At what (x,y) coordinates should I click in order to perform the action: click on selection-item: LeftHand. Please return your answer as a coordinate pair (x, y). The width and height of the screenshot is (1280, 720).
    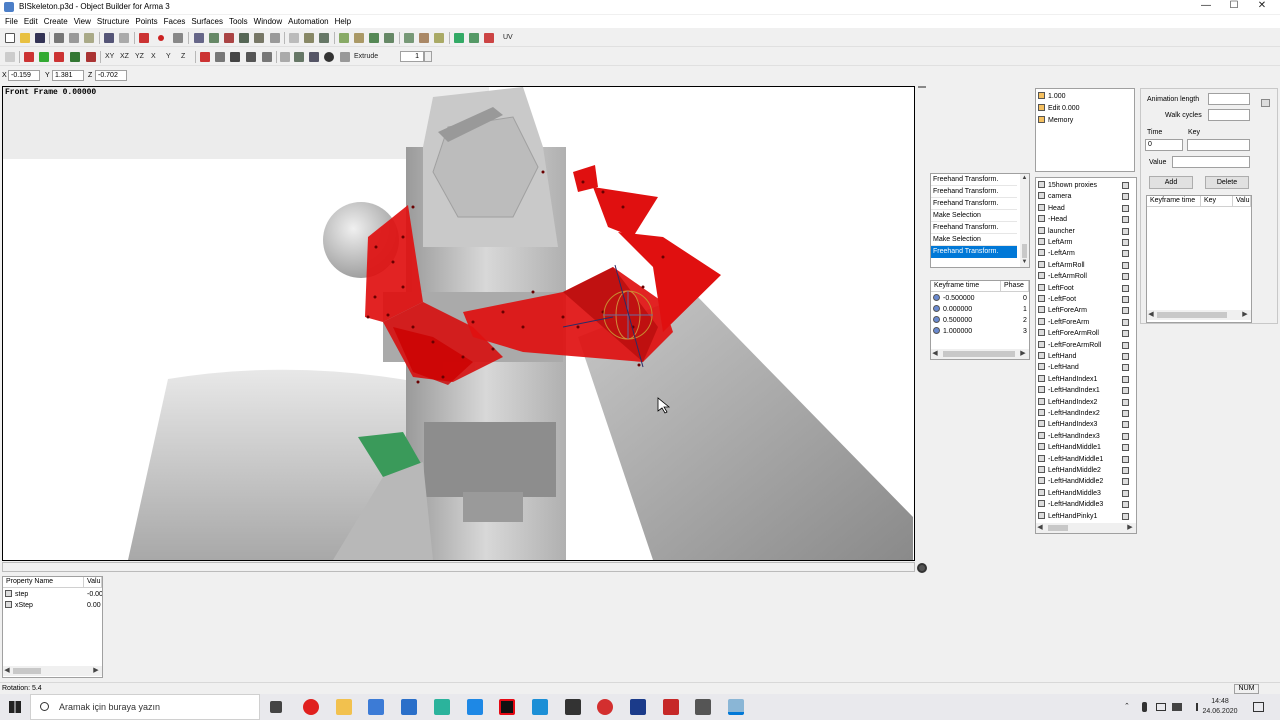
    Looking at the image, I should click on (1086, 357).